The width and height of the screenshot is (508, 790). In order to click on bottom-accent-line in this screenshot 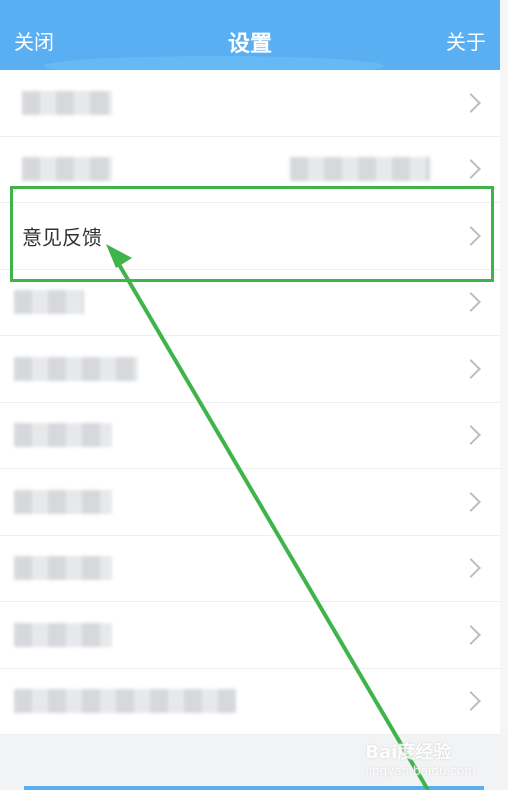, I will do `click(254, 788)`.